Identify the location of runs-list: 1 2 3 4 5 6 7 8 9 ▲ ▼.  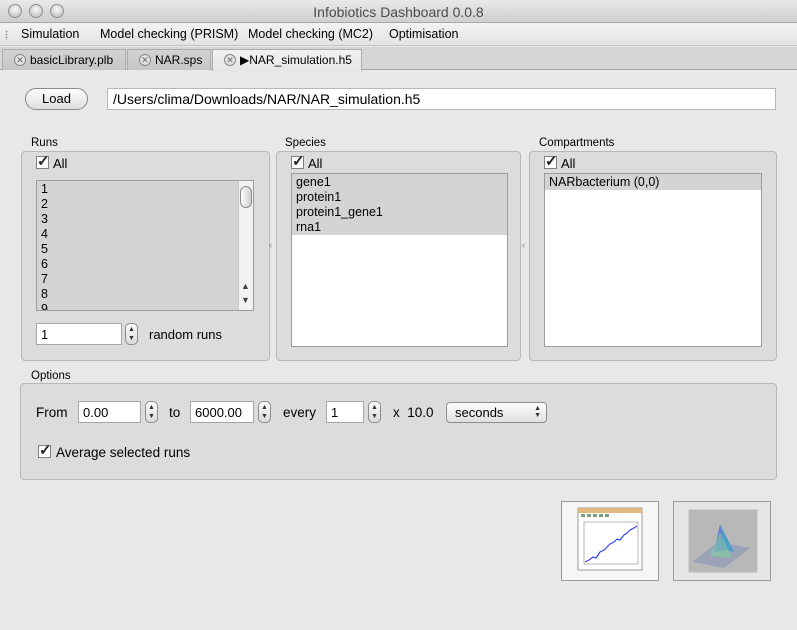
(145, 245).